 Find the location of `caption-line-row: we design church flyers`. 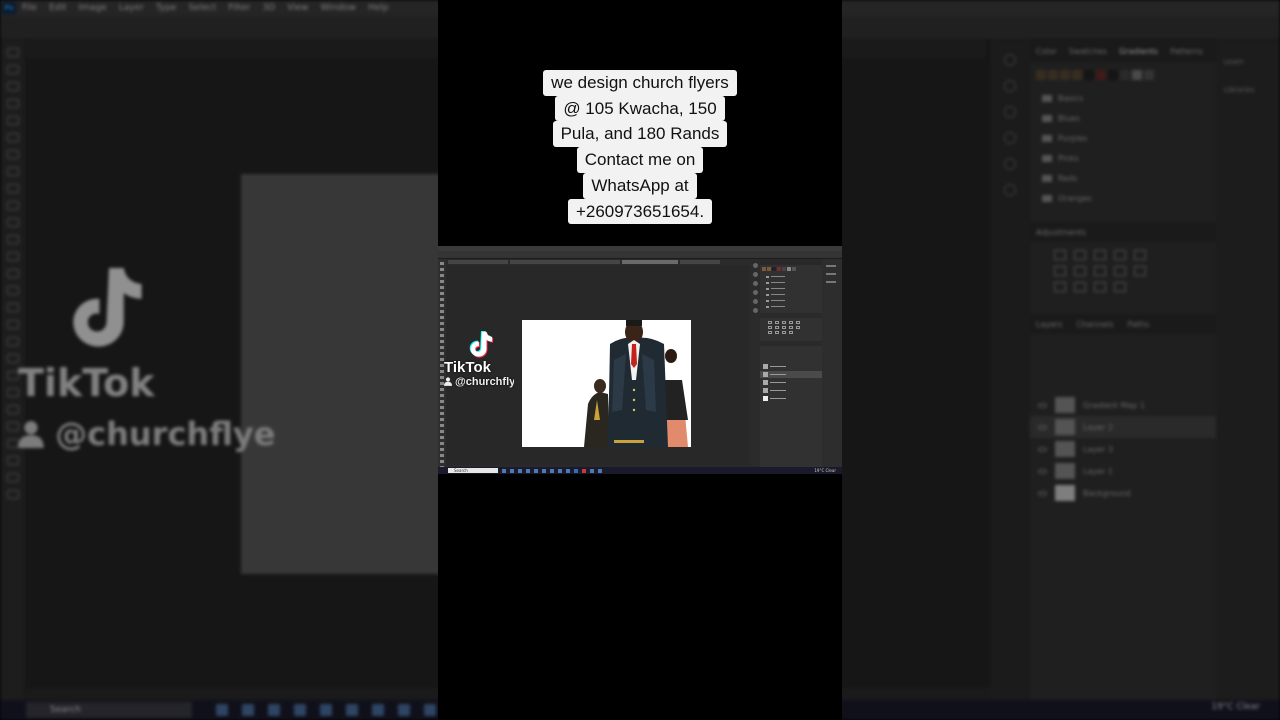

caption-line-row: we design church flyers is located at coordinates (640, 83).